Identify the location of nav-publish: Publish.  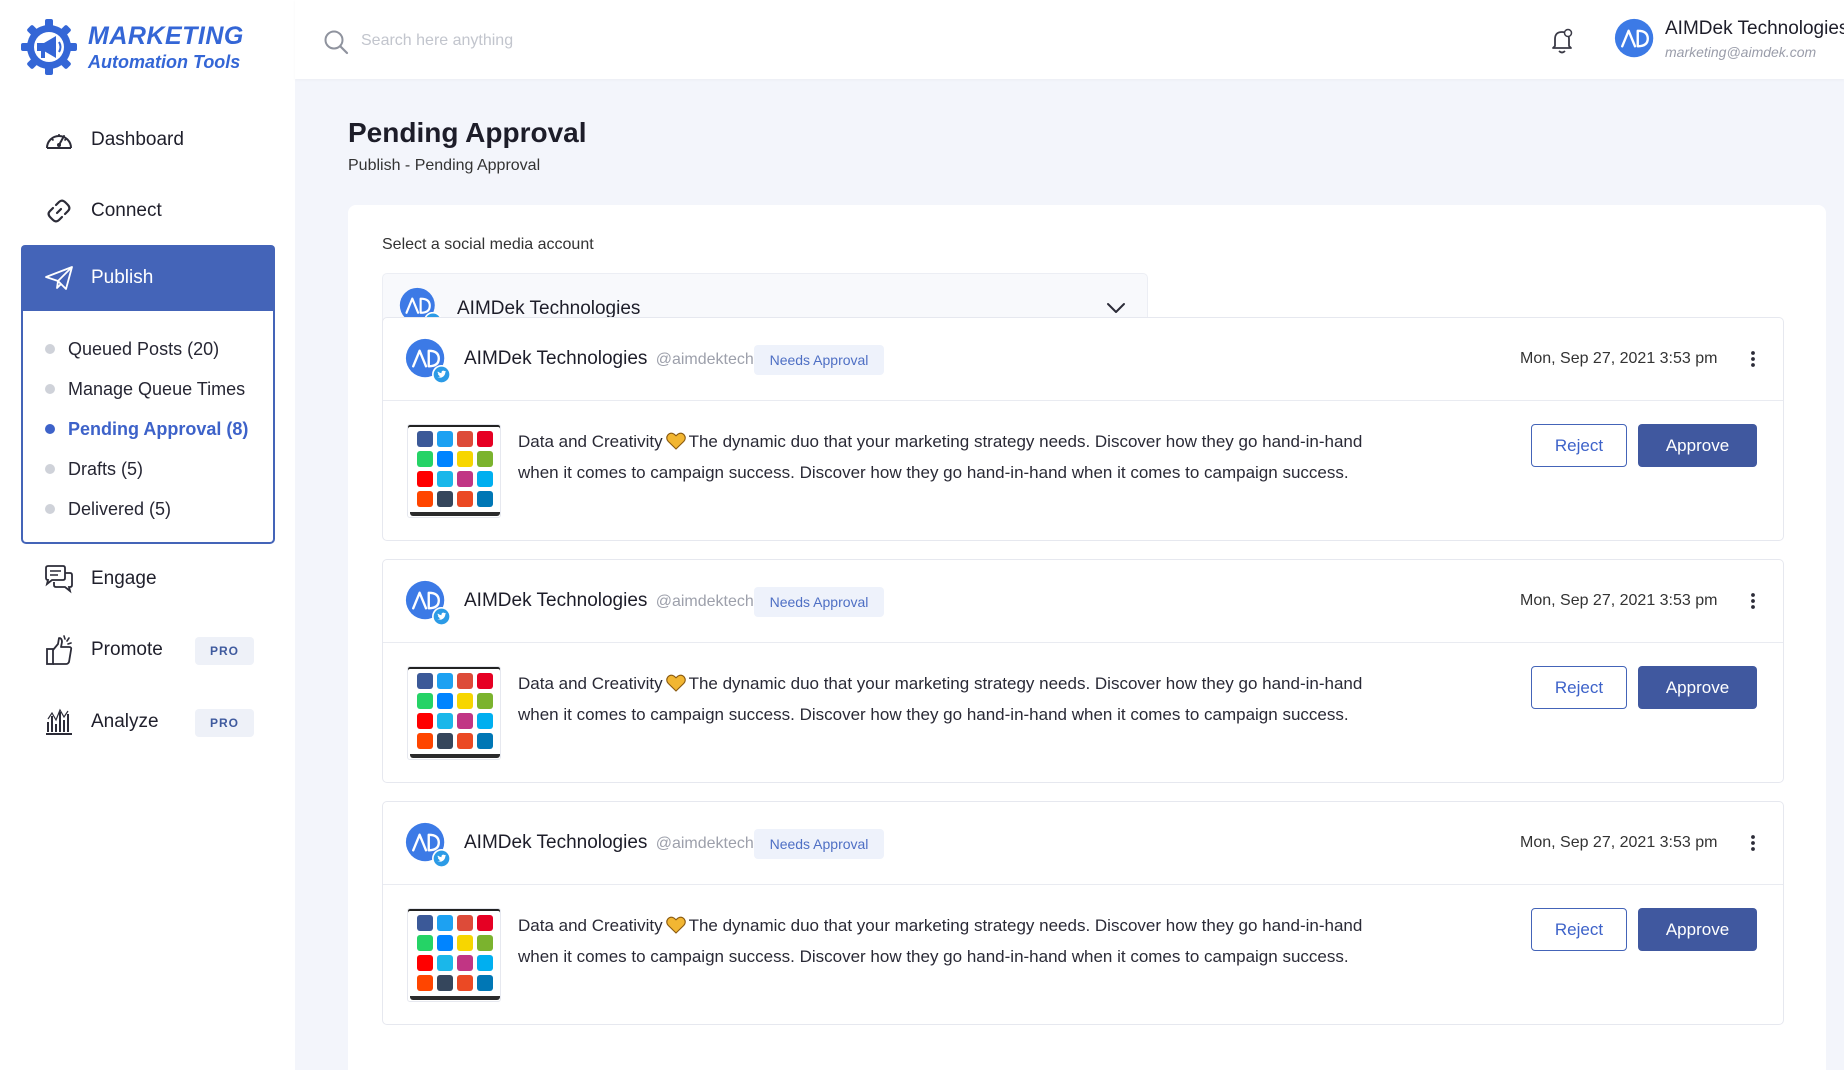
(148, 278).